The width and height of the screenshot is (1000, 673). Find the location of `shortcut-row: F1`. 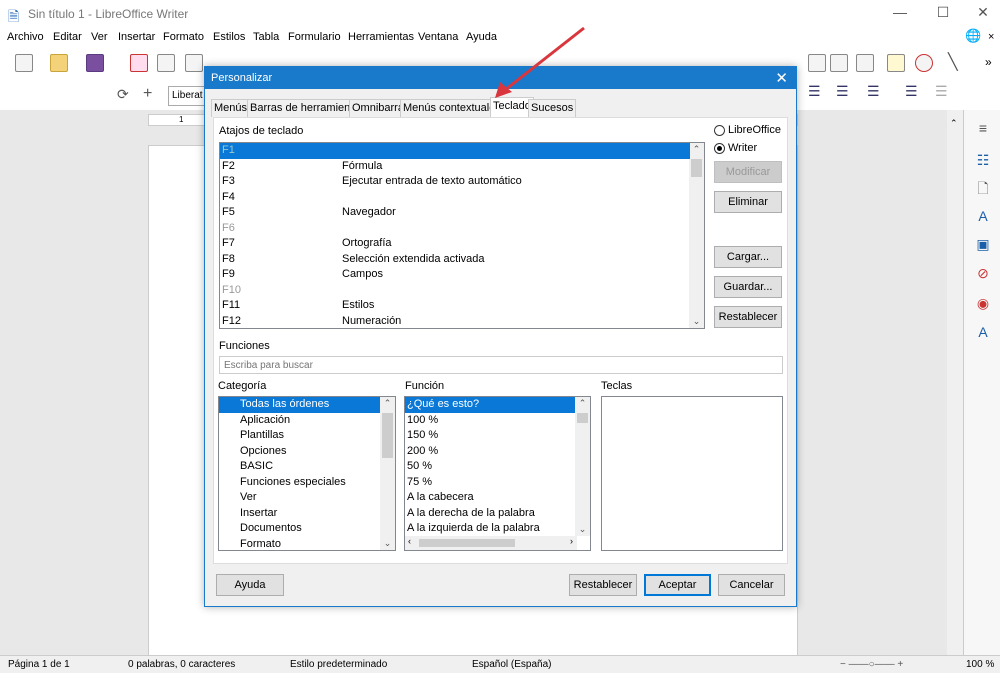

shortcut-row: F1 is located at coordinates (455, 151).